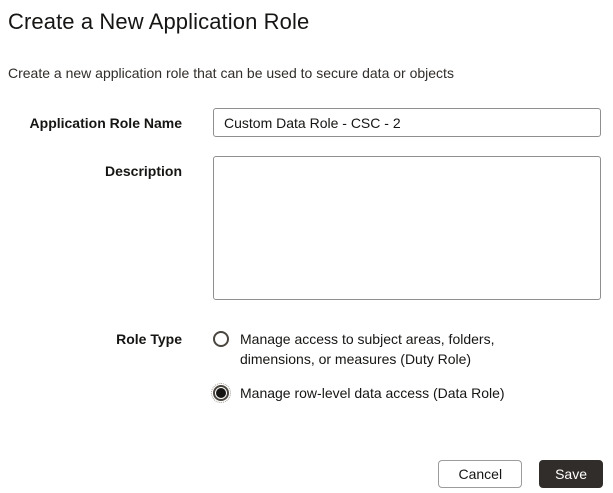 This screenshot has height=493, width=613. Describe the element at coordinates (221, 339) in the screenshot. I see `duty-role-radio` at that location.